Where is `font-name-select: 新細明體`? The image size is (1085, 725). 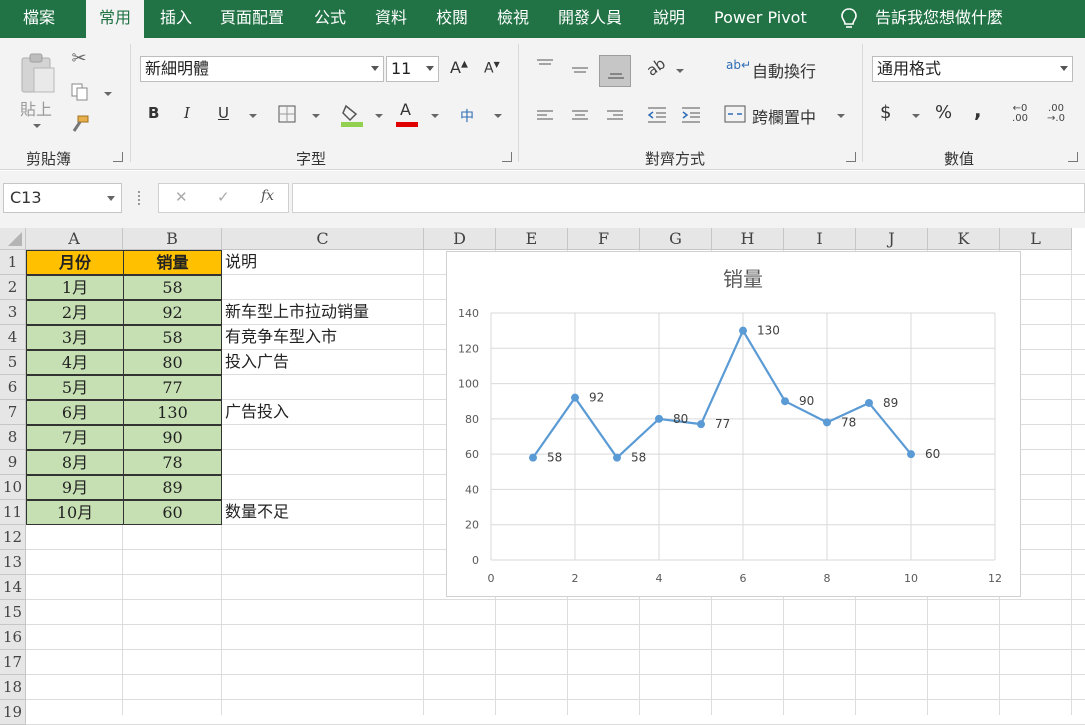
font-name-select: 新細明體 is located at coordinates (262, 69).